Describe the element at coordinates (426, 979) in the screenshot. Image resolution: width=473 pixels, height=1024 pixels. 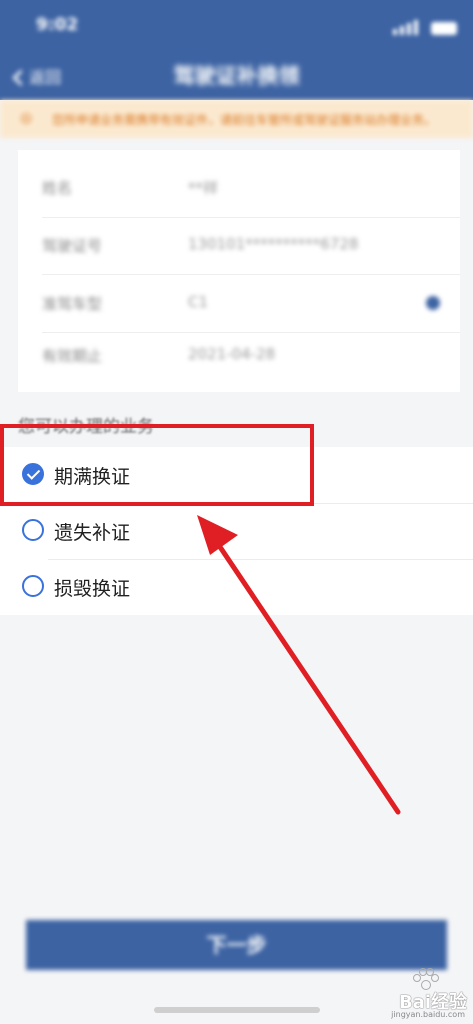
I see `paw-logo-icon` at that location.